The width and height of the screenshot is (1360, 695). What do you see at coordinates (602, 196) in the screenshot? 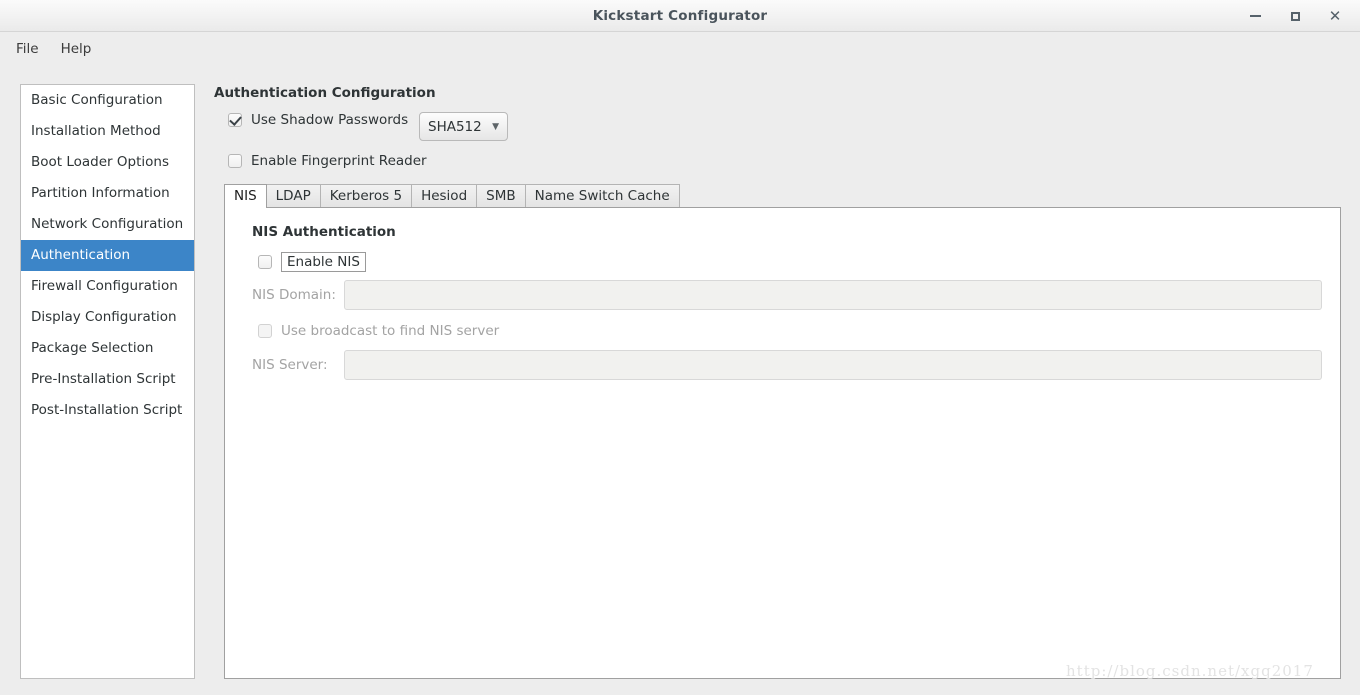
I see `tab-name-switch-cache: Name Switch Cache` at bounding box center [602, 196].